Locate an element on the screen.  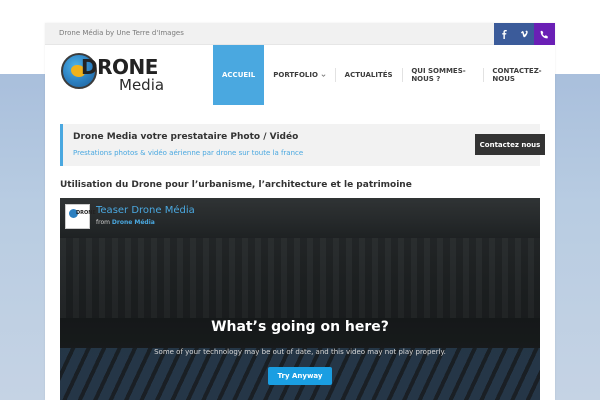
facebook-icon is located at coordinates (504, 34).